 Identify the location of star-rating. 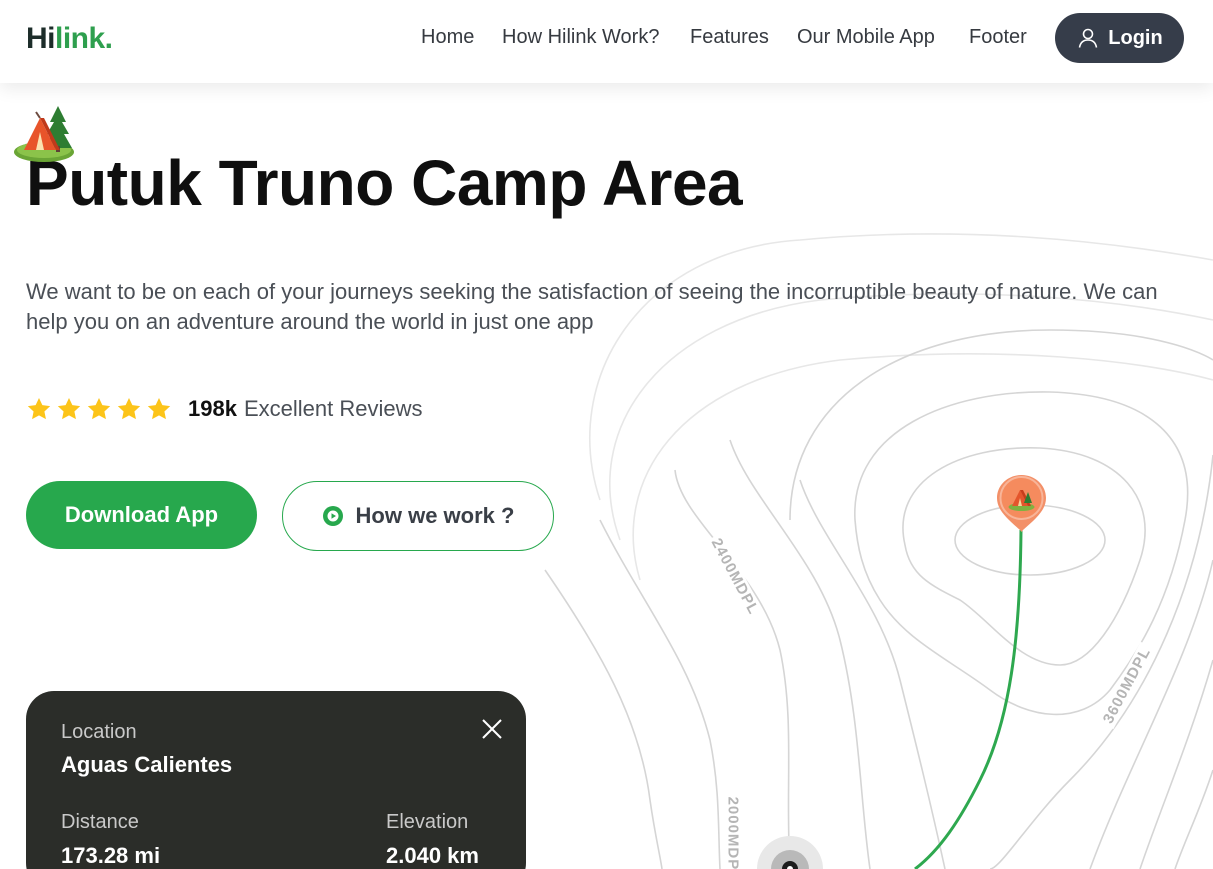
(99, 409).